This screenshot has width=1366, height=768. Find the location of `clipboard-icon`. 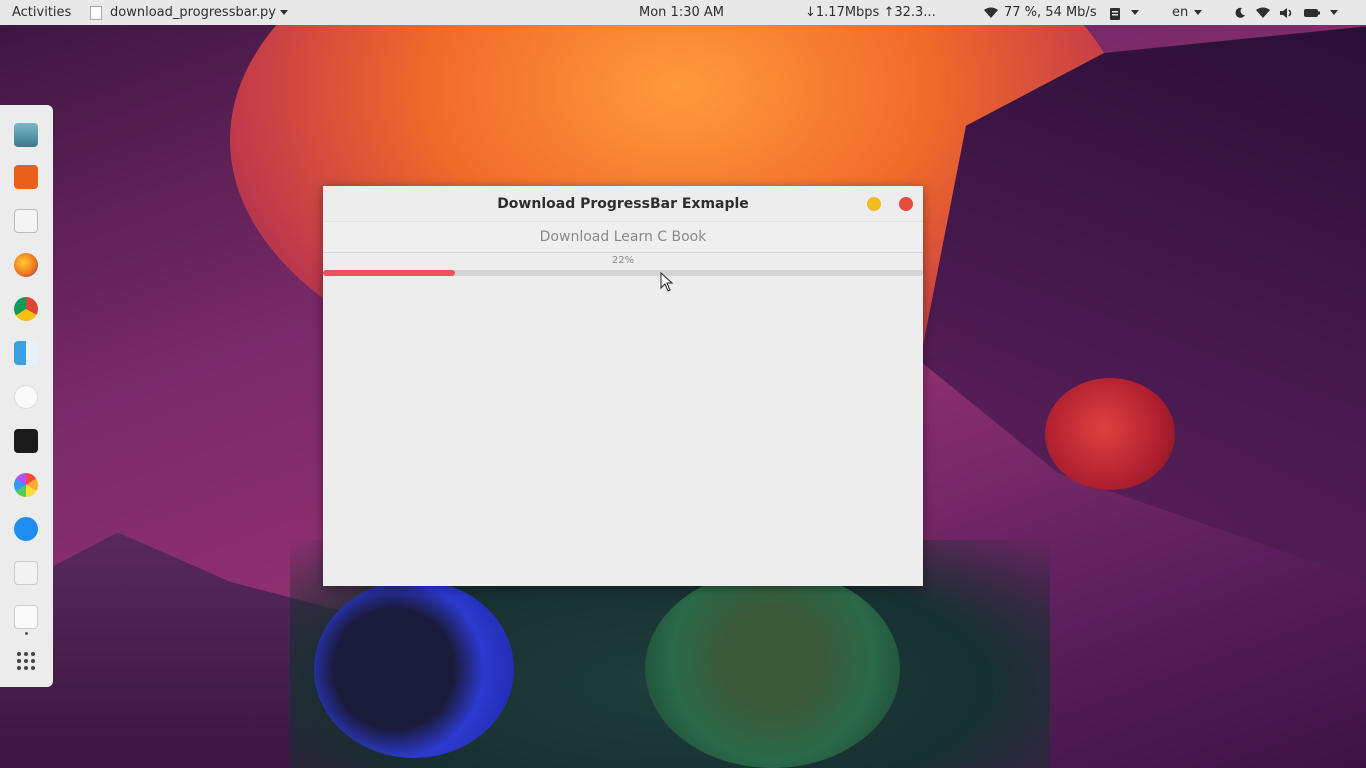

clipboard-icon is located at coordinates (1115, 13).